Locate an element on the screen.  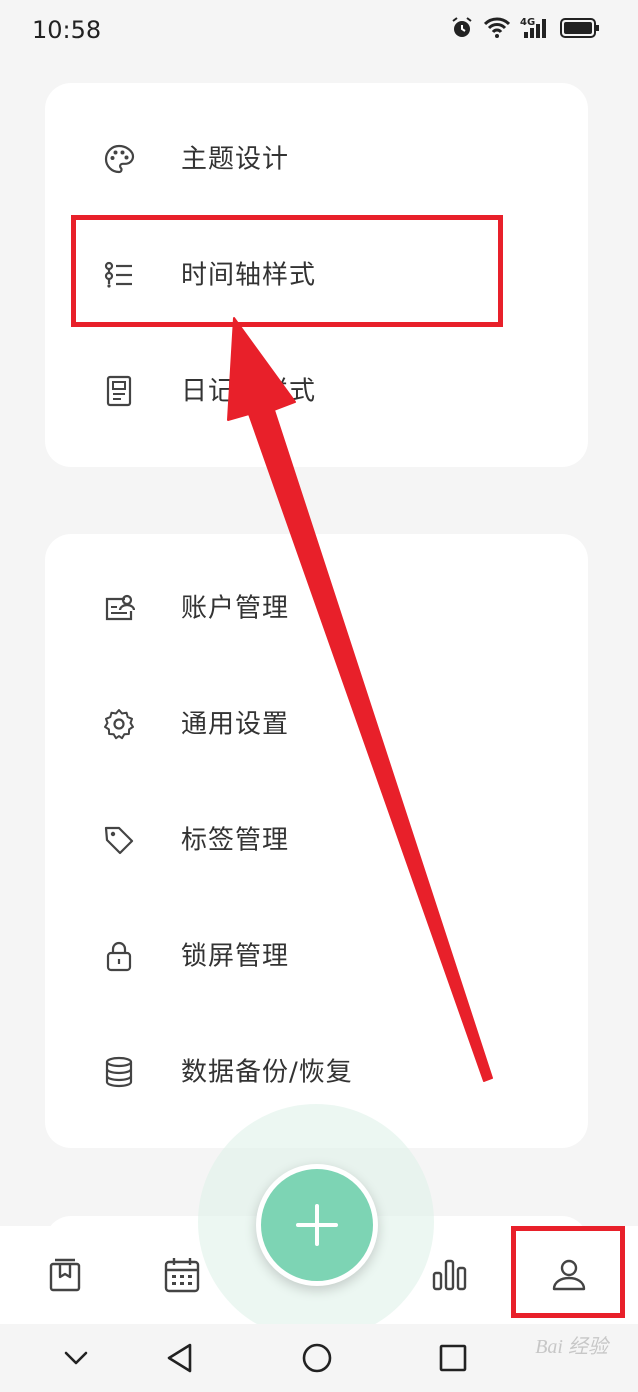
account-card-icon is located at coordinates (120, 607).